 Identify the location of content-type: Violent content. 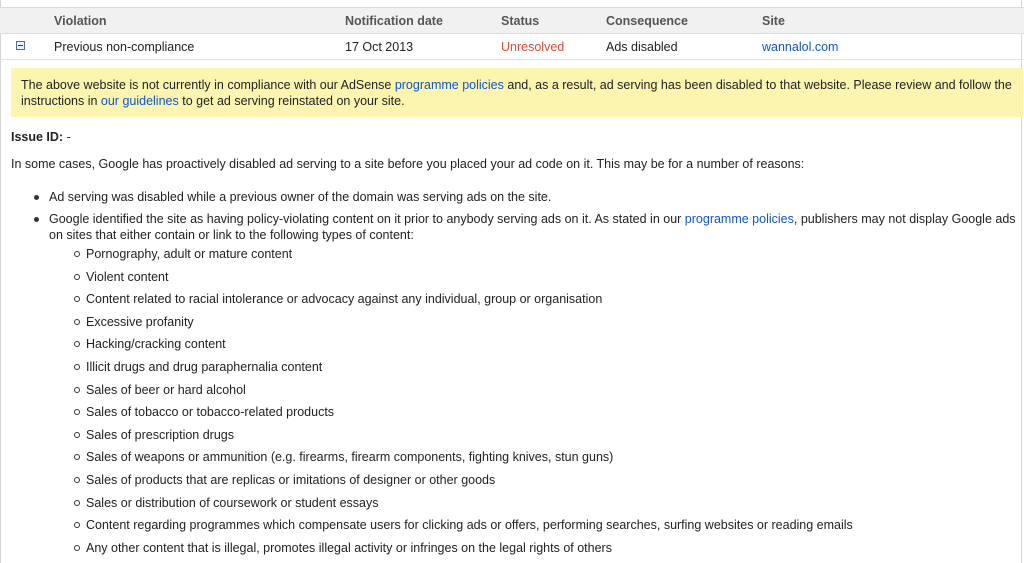
(127, 276).